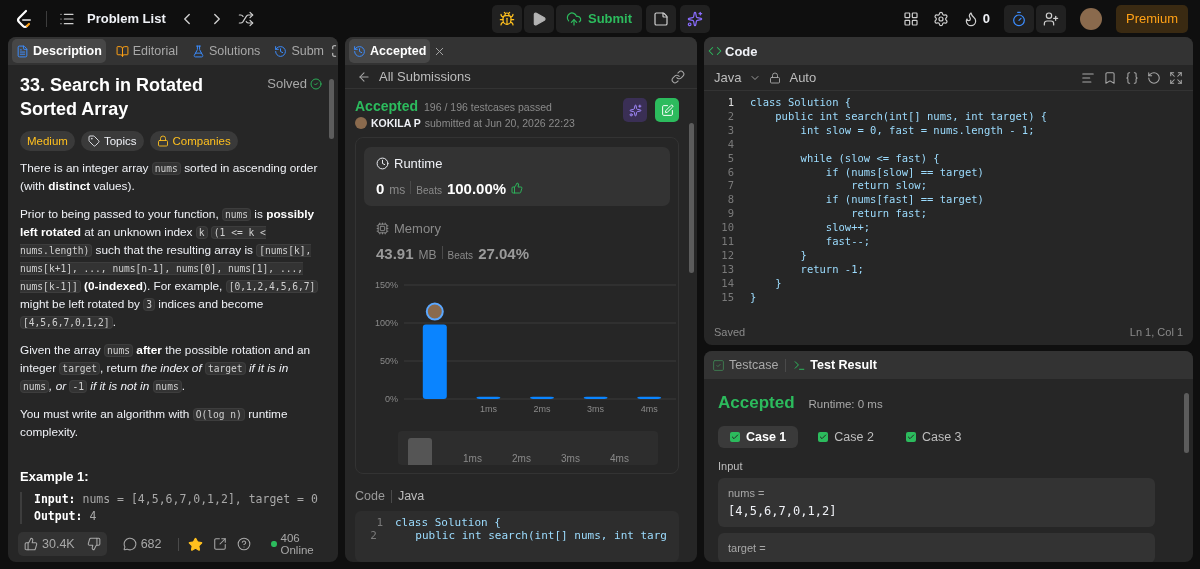 This screenshot has width=1200, height=569. I want to click on panel-tab: Test Result, so click(835, 365).